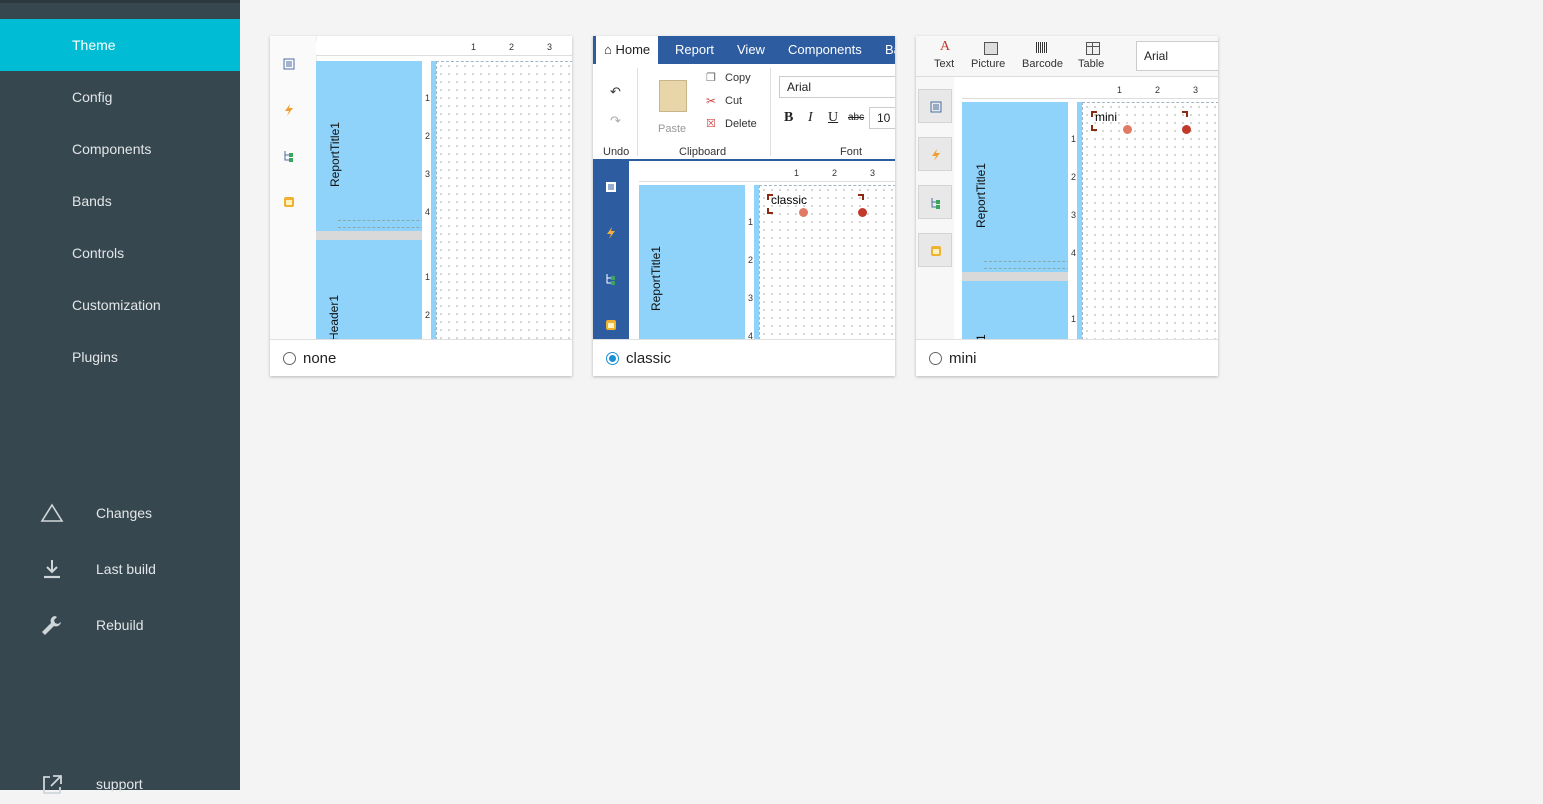 This screenshot has width=1543, height=804. Describe the element at coordinates (945, 47) in the screenshot. I see `text-tool-icon: A` at that location.